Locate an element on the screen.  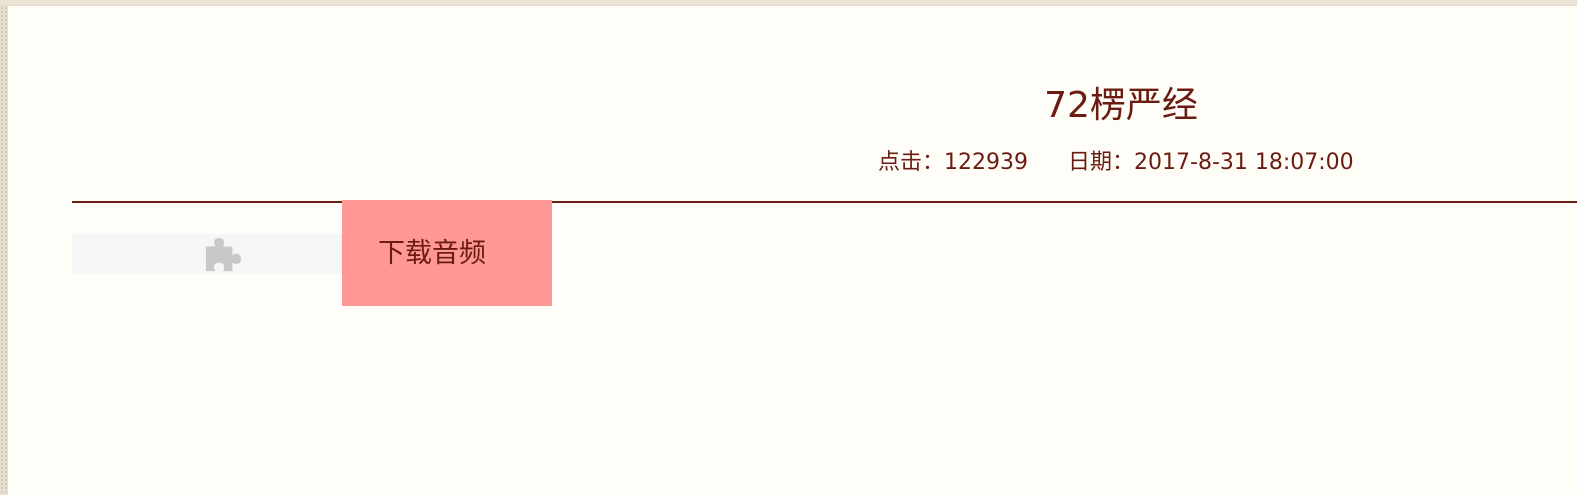
title-divider is located at coordinates (824, 202).